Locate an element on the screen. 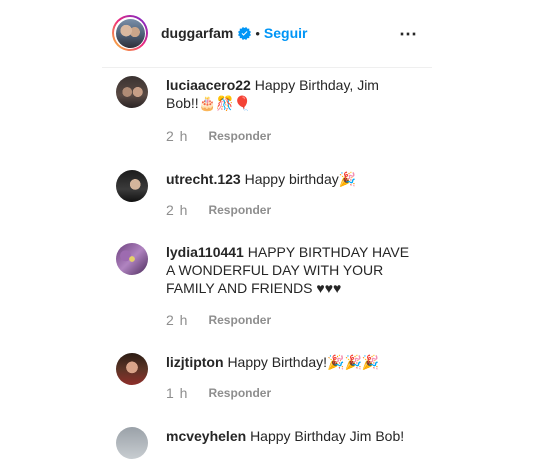 This screenshot has height=459, width=557. verified-badge-icon is located at coordinates (245, 33).